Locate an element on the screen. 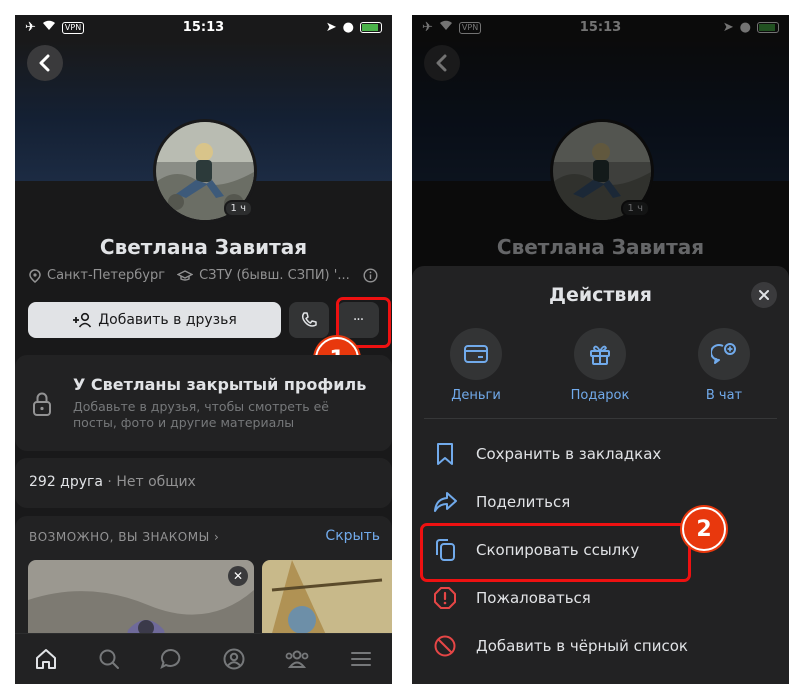 The height and width of the screenshot is (700, 804). info-icon is located at coordinates (370, 275).